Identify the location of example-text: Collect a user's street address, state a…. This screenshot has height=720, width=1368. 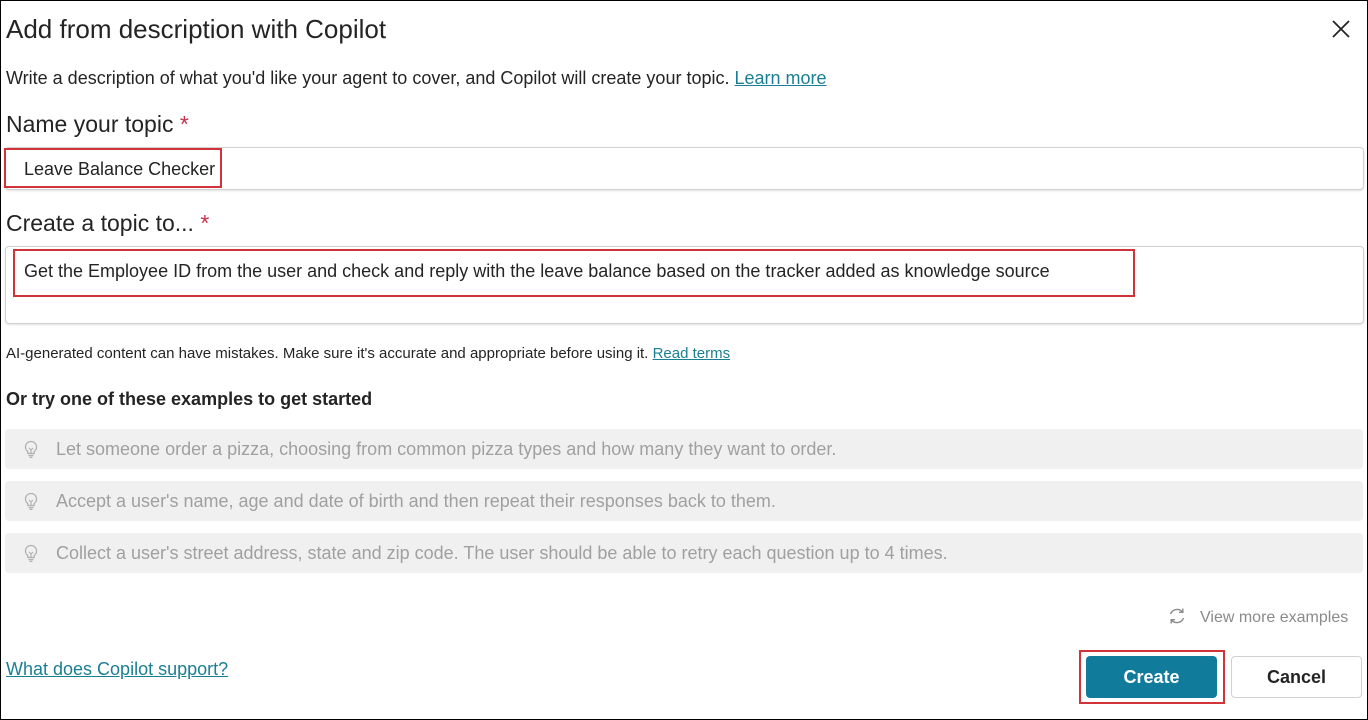
(502, 553).